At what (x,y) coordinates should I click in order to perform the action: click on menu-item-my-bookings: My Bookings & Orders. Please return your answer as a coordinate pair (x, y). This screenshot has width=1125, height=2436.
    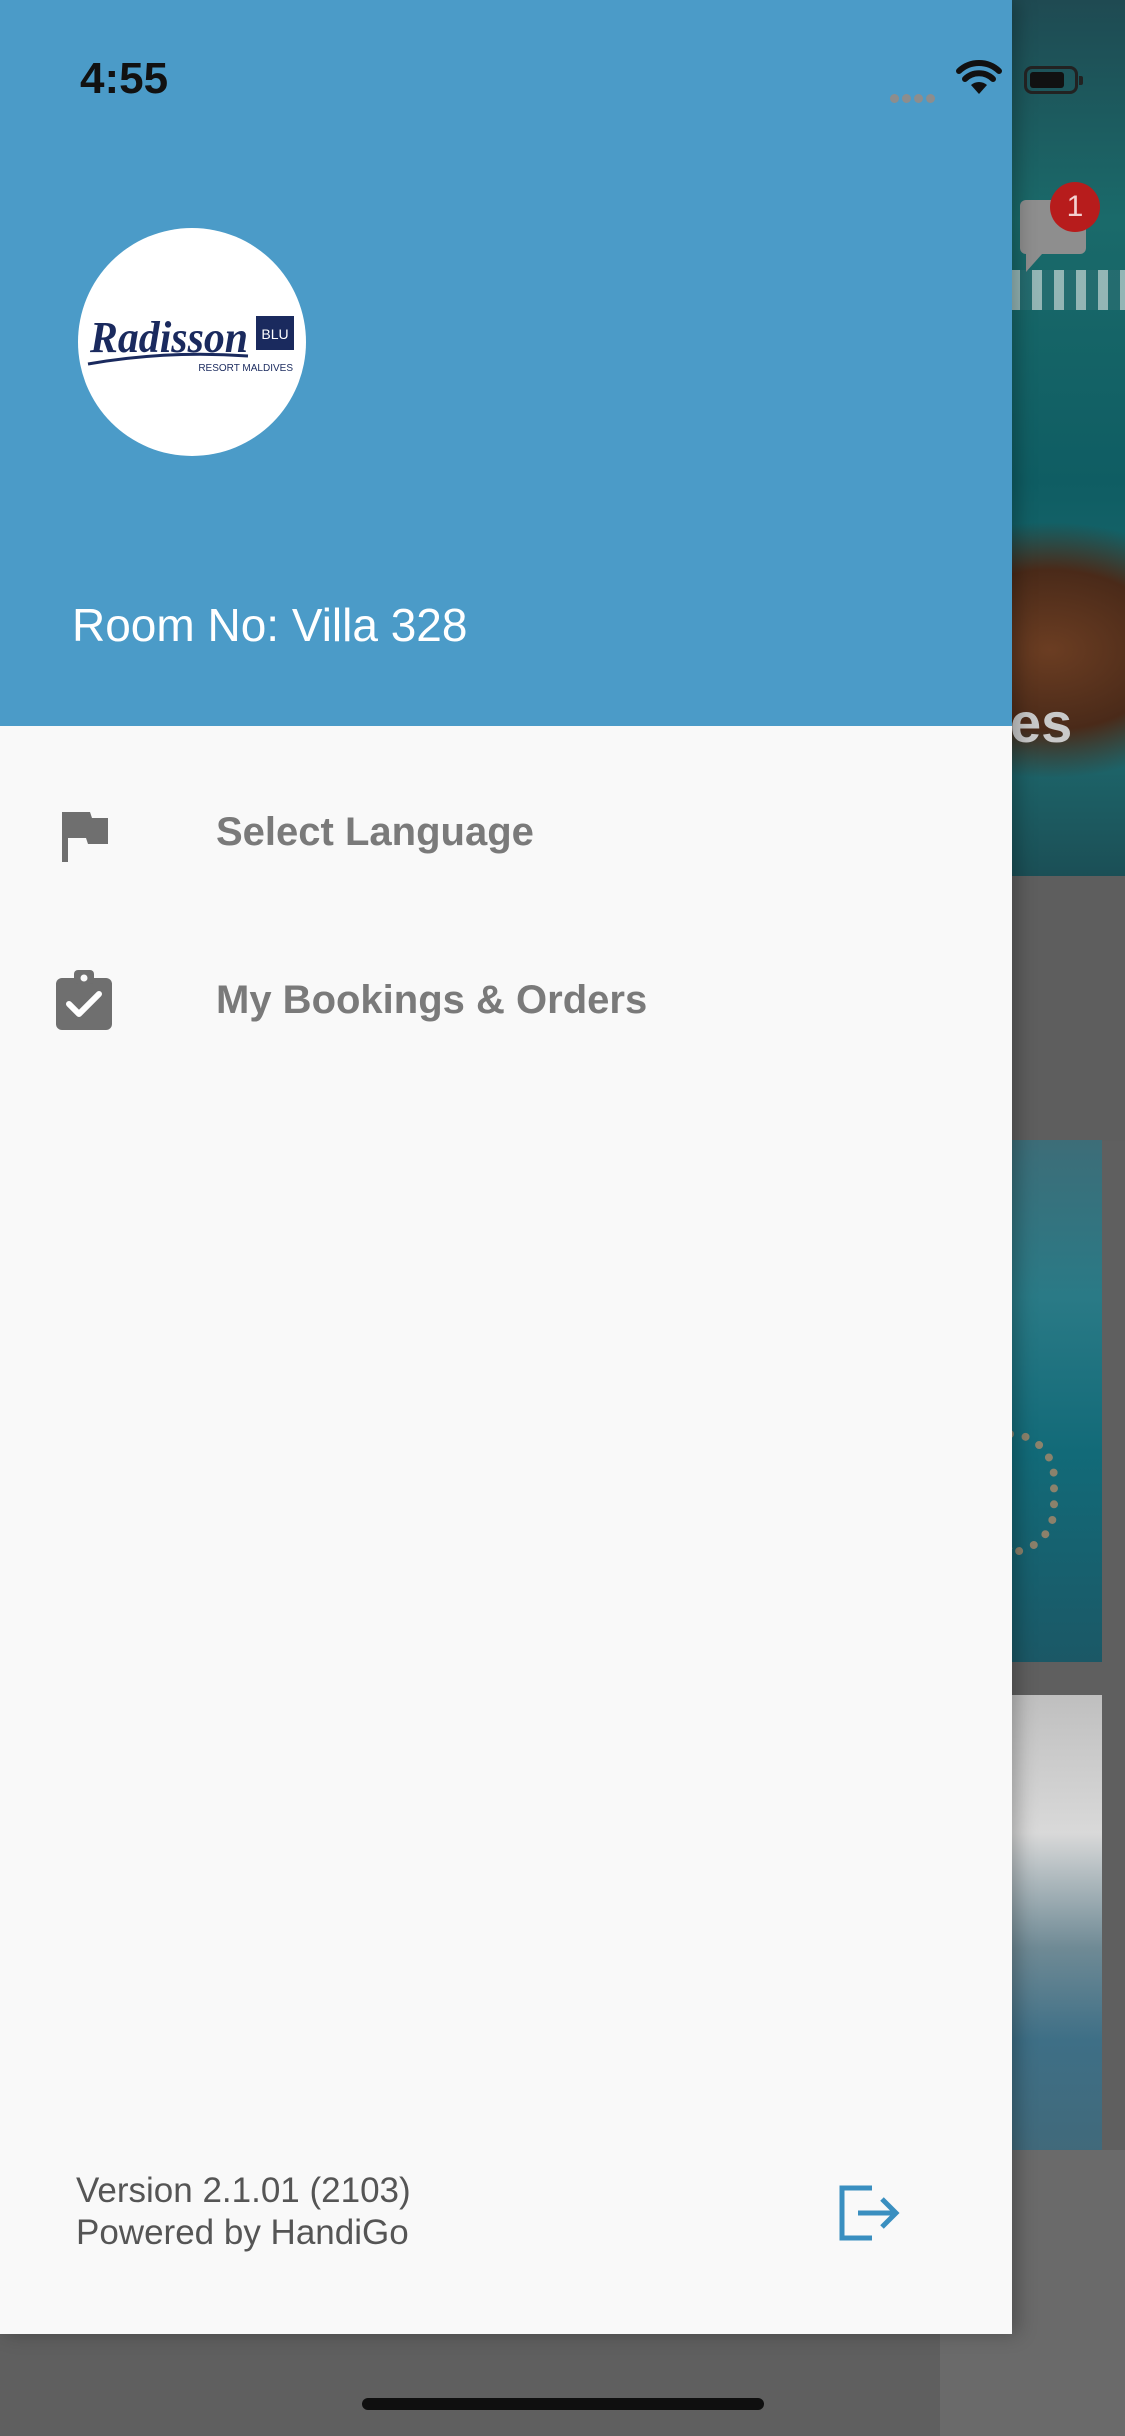
    Looking at the image, I should click on (506, 1003).